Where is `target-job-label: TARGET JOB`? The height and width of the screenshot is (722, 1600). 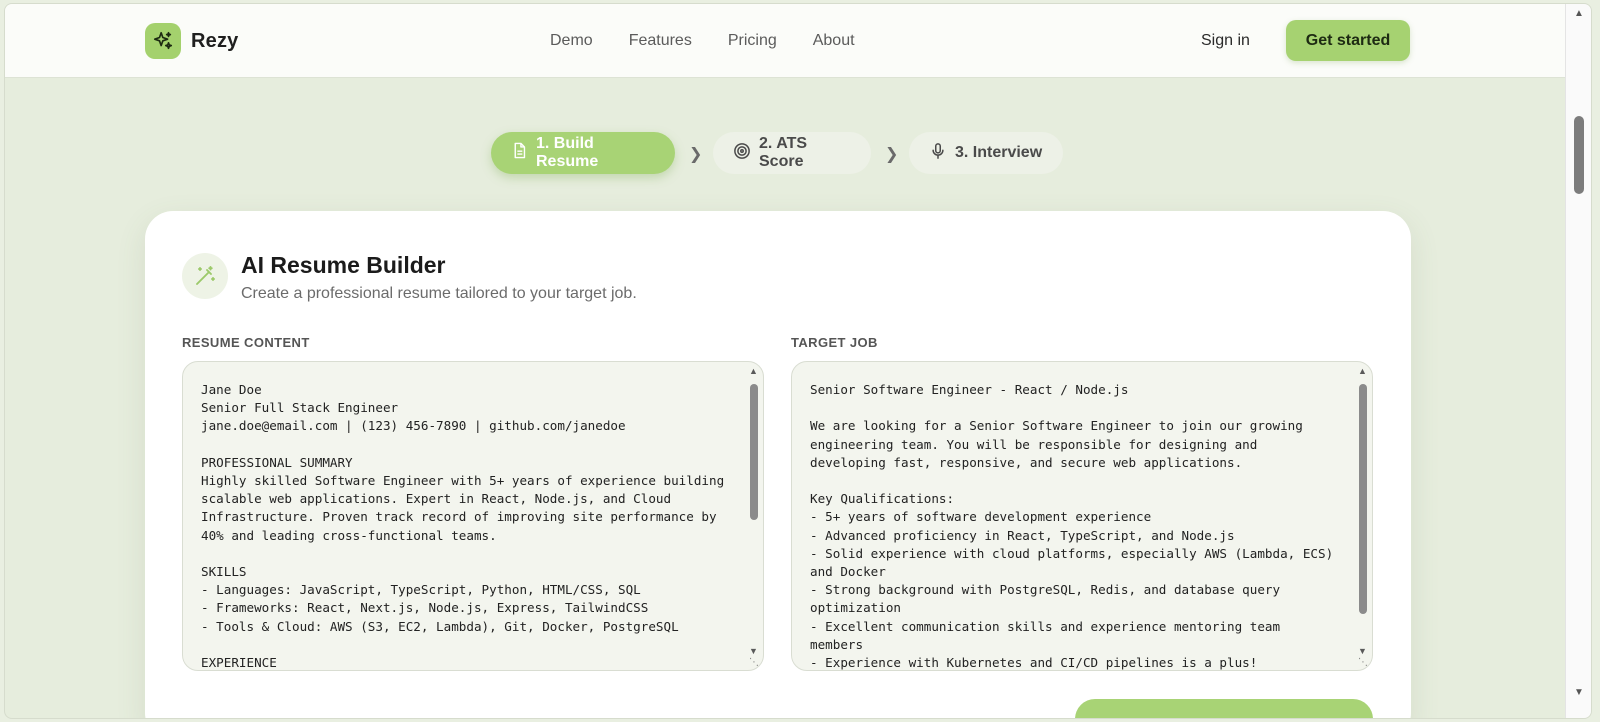 target-job-label: TARGET JOB is located at coordinates (834, 342).